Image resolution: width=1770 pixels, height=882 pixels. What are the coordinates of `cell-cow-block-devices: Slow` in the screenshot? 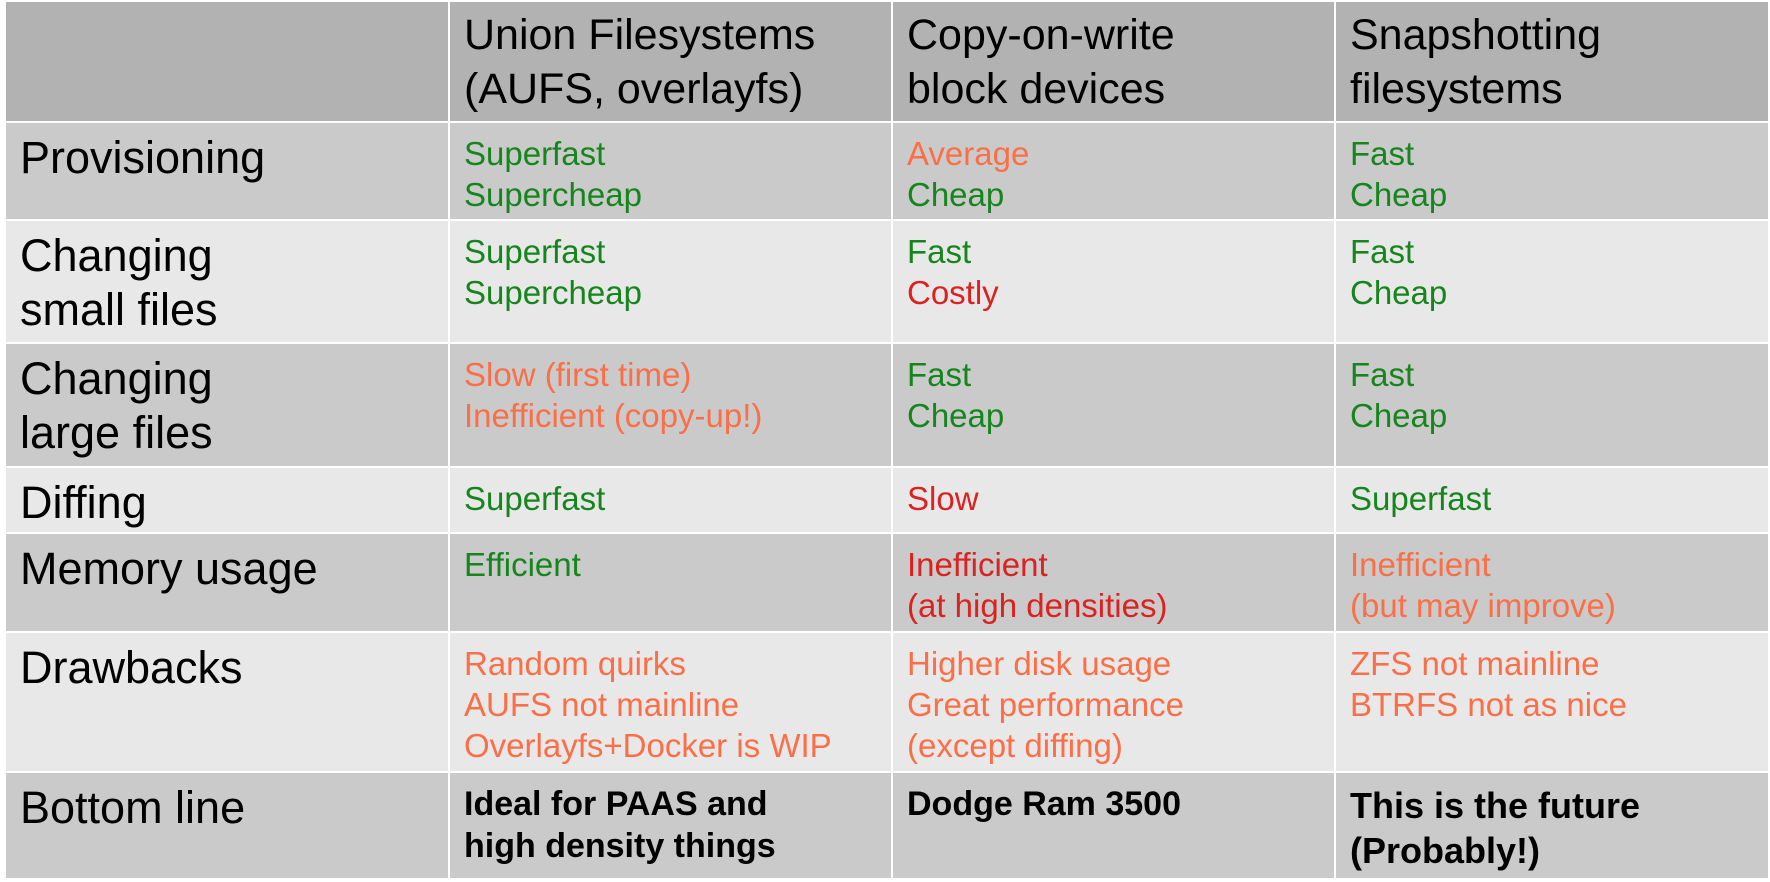 It's located at (1113, 500).